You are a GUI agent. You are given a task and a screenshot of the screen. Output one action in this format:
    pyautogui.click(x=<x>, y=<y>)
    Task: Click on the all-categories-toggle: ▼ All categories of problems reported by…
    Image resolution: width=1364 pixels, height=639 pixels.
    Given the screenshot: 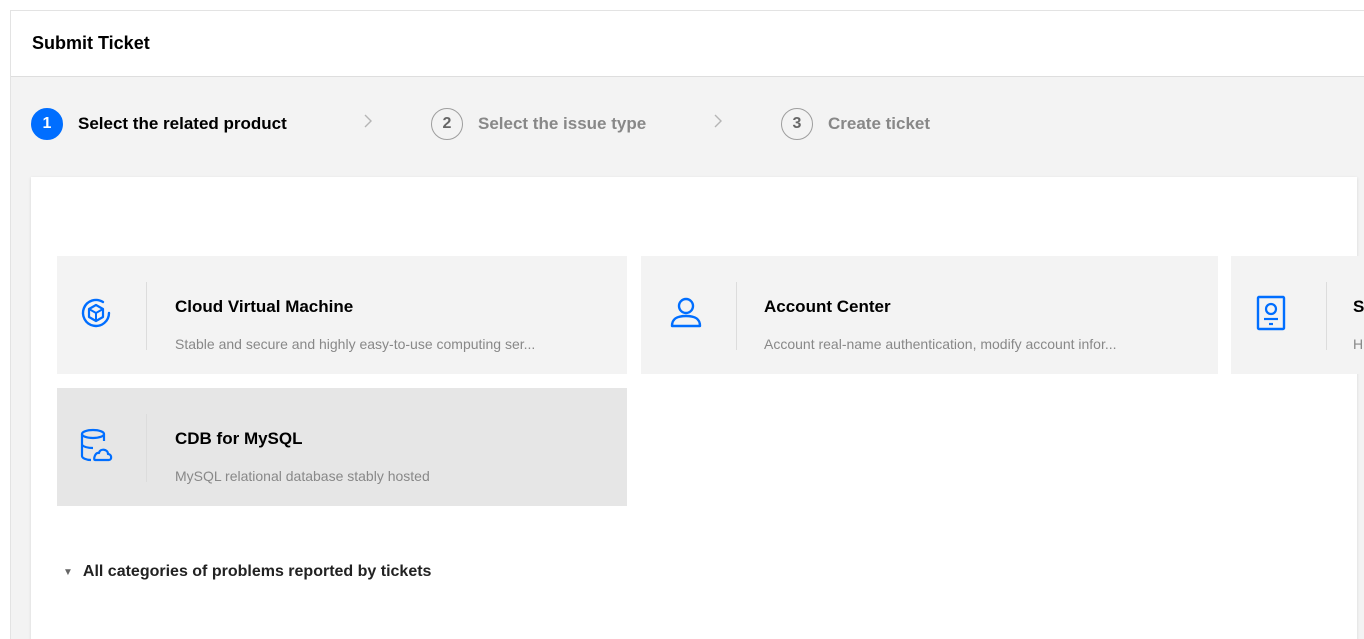 What is the action you would take?
    pyautogui.click(x=247, y=572)
    